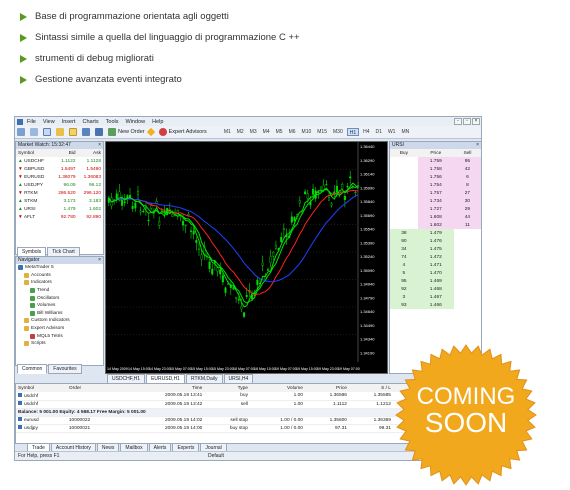 The width and height of the screenshot is (570, 490). Describe the element at coordinates (266, 132) in the screenshot. I see `timeframe-m4-button: M4` at that location.